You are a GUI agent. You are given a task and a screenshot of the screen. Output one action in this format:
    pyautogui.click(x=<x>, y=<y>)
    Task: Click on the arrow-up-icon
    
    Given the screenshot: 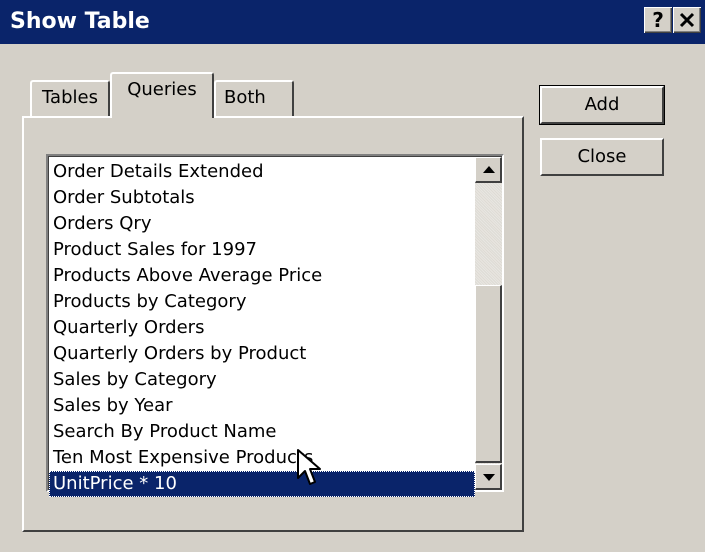 What is the action you would take?
    pyautogui.click(x=489, y=169)
    